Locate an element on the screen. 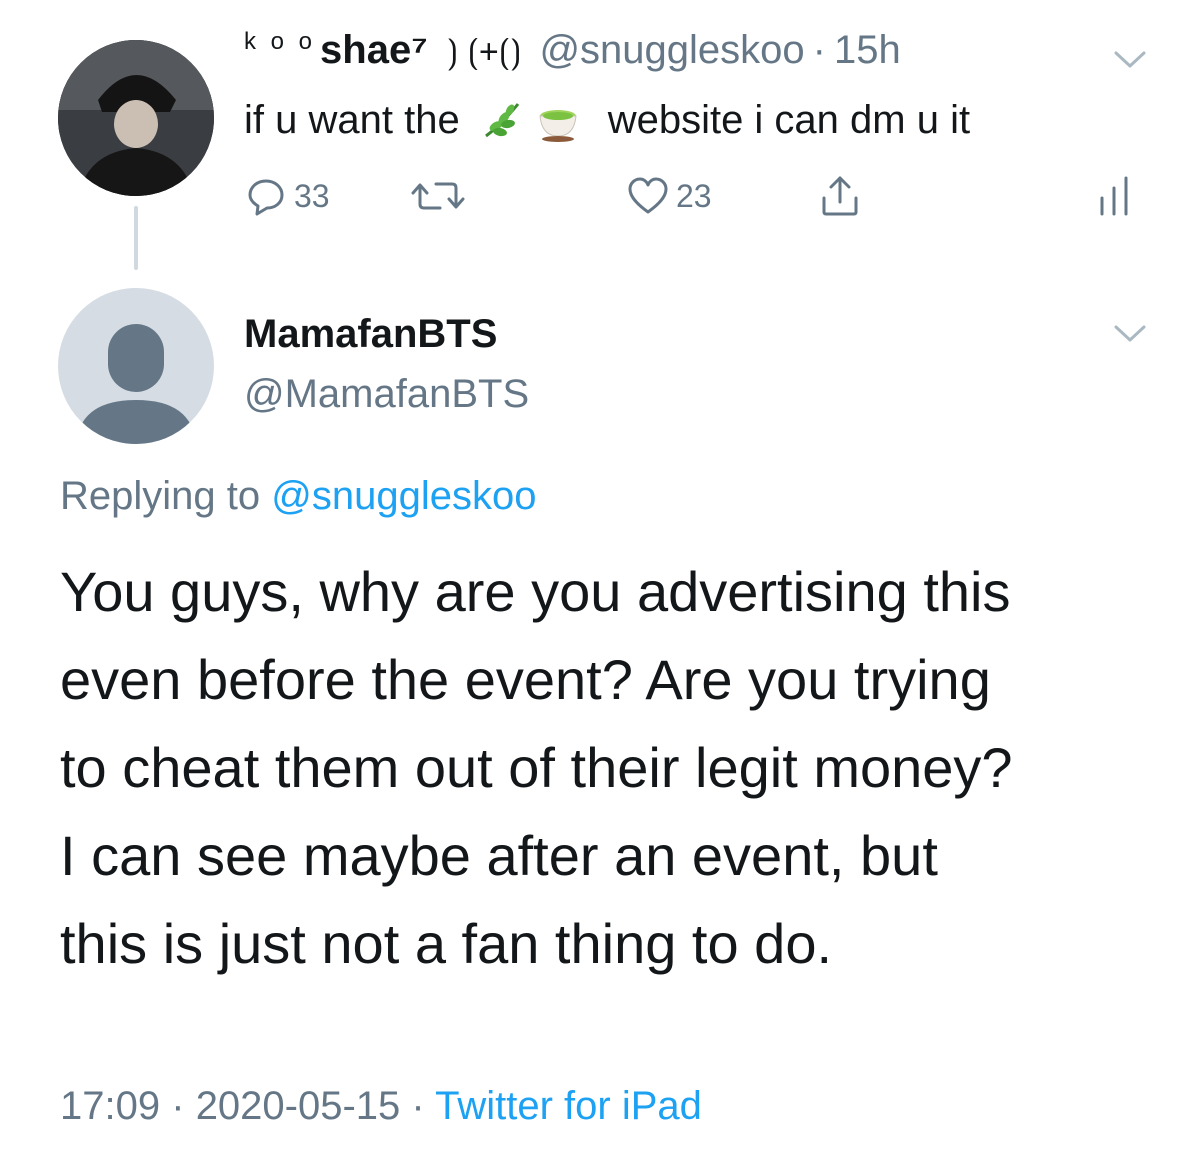  reply-chevron-down-icon is located at coordinates (1130, 334).